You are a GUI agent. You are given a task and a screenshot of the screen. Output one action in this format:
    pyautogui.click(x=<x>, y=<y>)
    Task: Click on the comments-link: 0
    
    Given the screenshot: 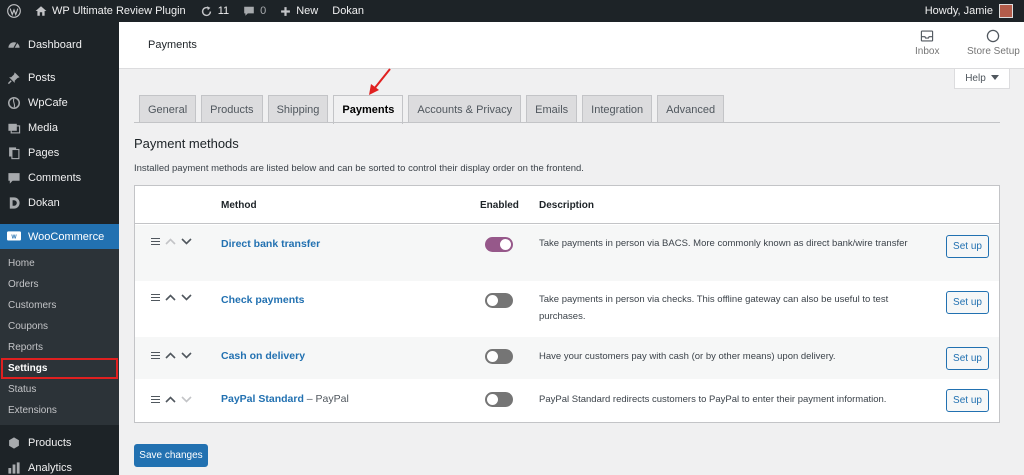 What is the action you would take?
    pyautogui.click(x=254, y=11)
    